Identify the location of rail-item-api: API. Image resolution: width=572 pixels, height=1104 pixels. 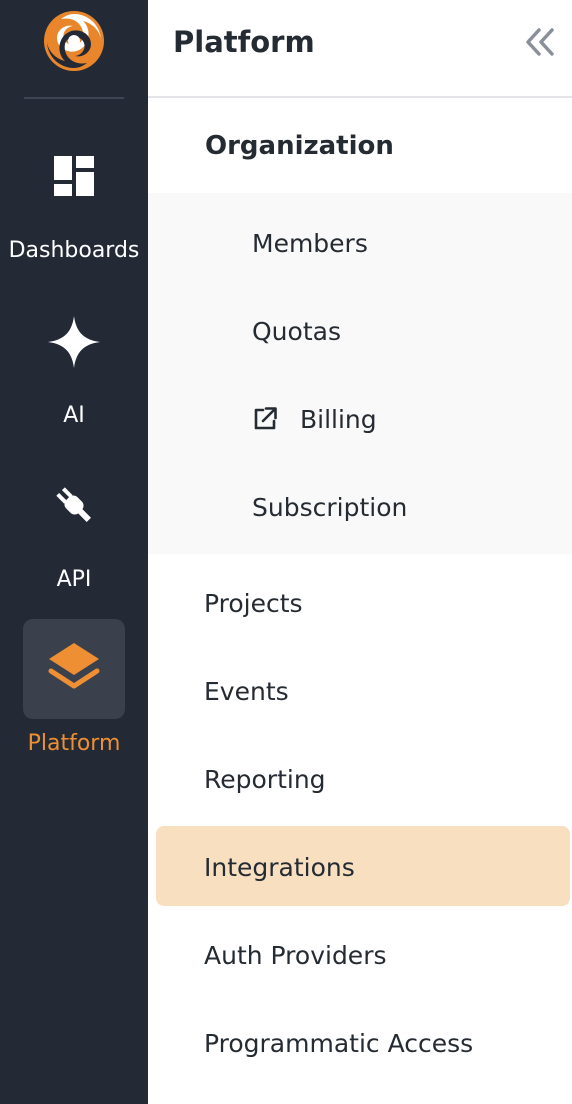
(74, 537).